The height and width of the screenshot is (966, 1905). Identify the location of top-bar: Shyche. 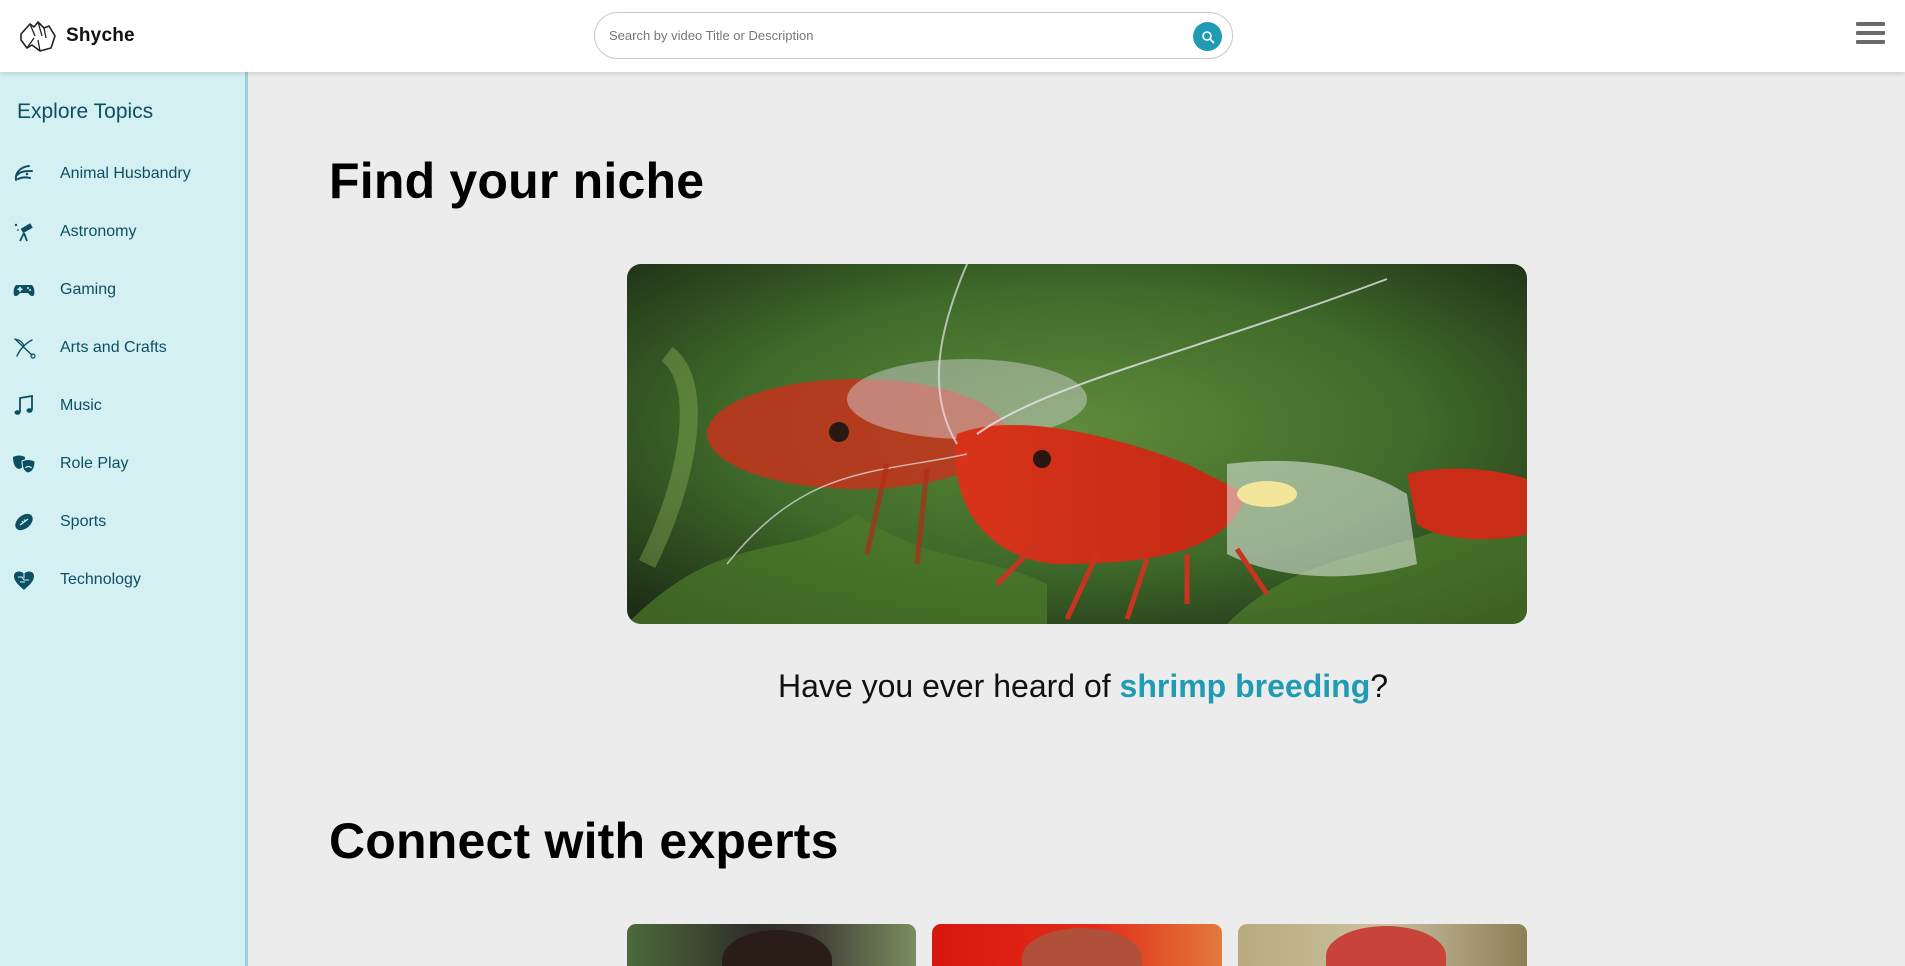
(952, 36).